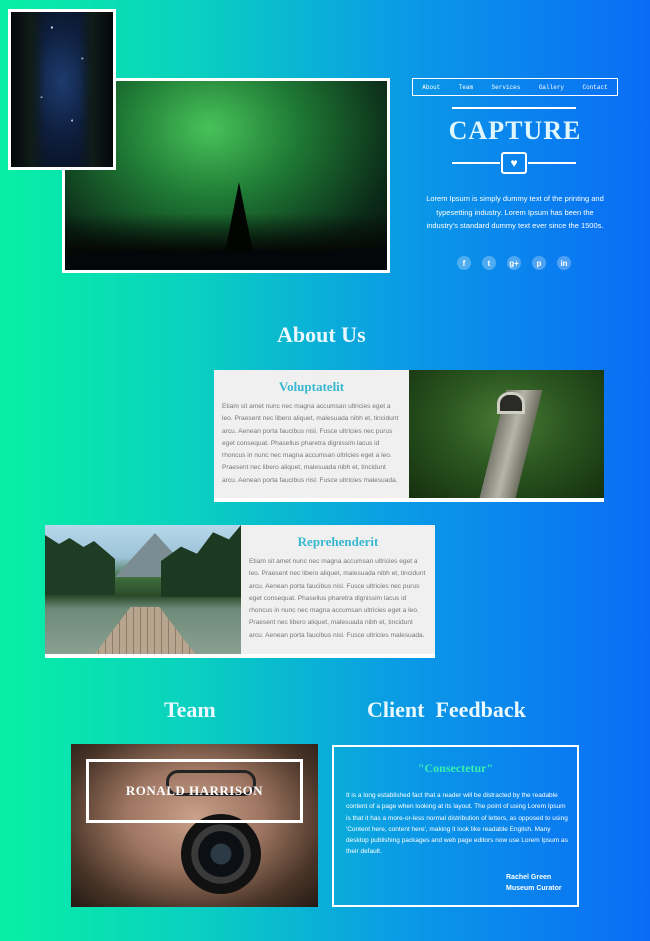  What do you see at coordinates (539, 263) in the screenshot?
I see `pinterest-icon: p` at bounding box center [539, 263].